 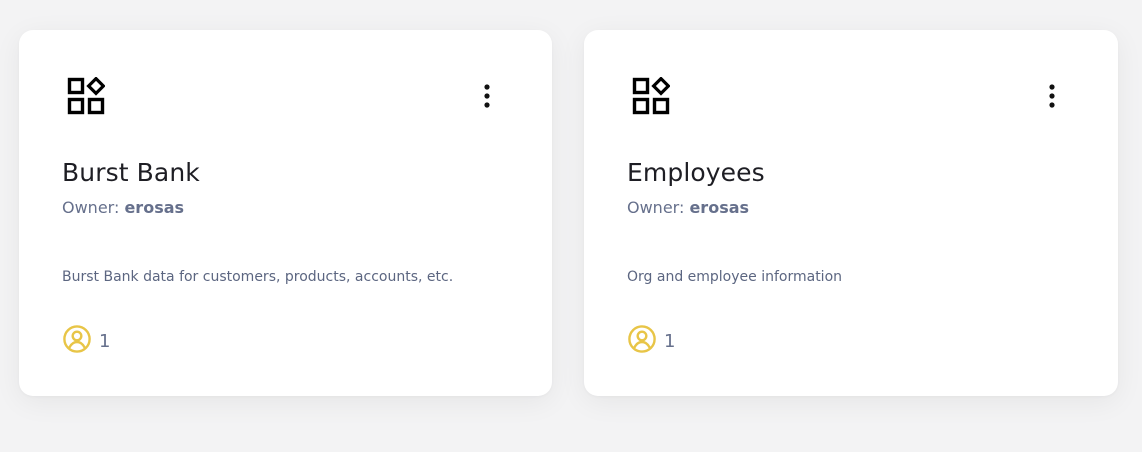 What do you see at coordinates (696, 172) in the screenshot?
I see `card-title: Employees` at bounding box center [696, 172].